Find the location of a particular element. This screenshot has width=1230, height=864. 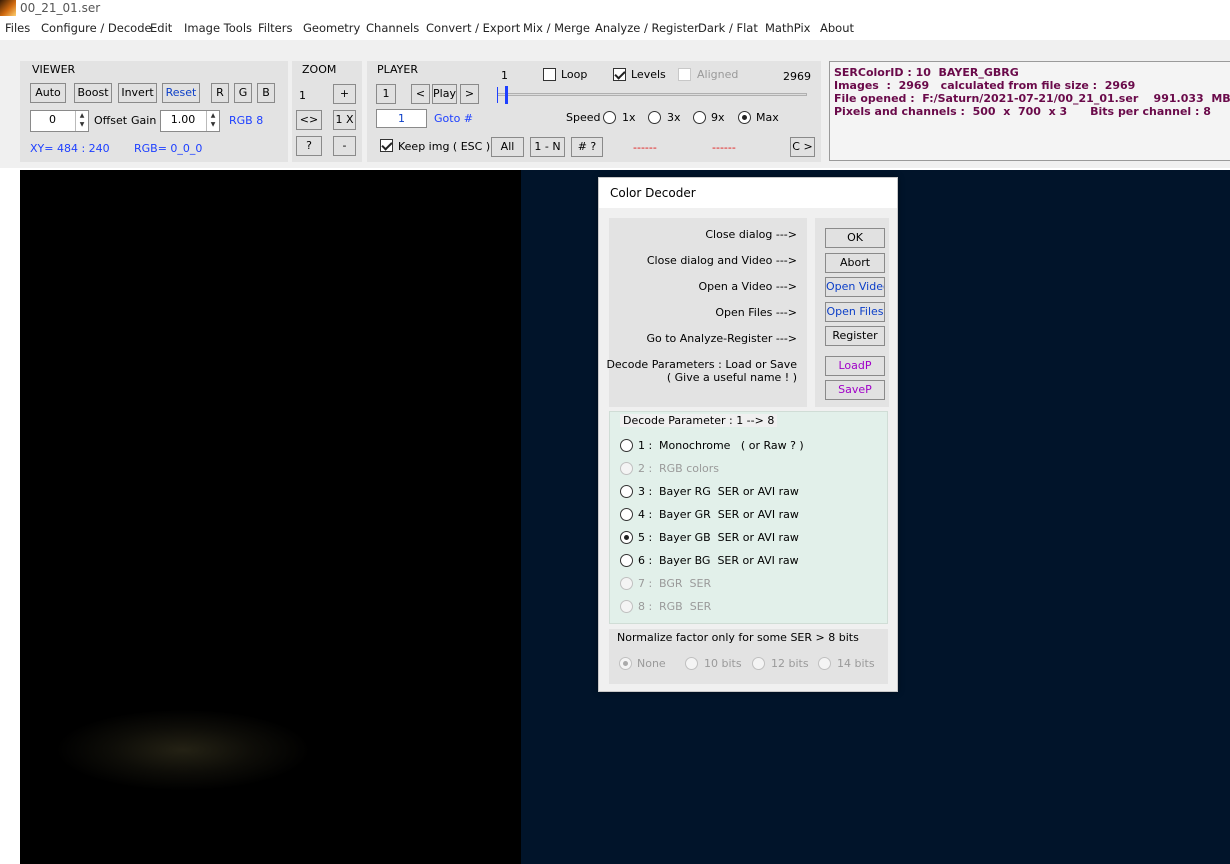

gain-stepper: 1.00 ▲ ▼ is located at coordinates (190, 121).